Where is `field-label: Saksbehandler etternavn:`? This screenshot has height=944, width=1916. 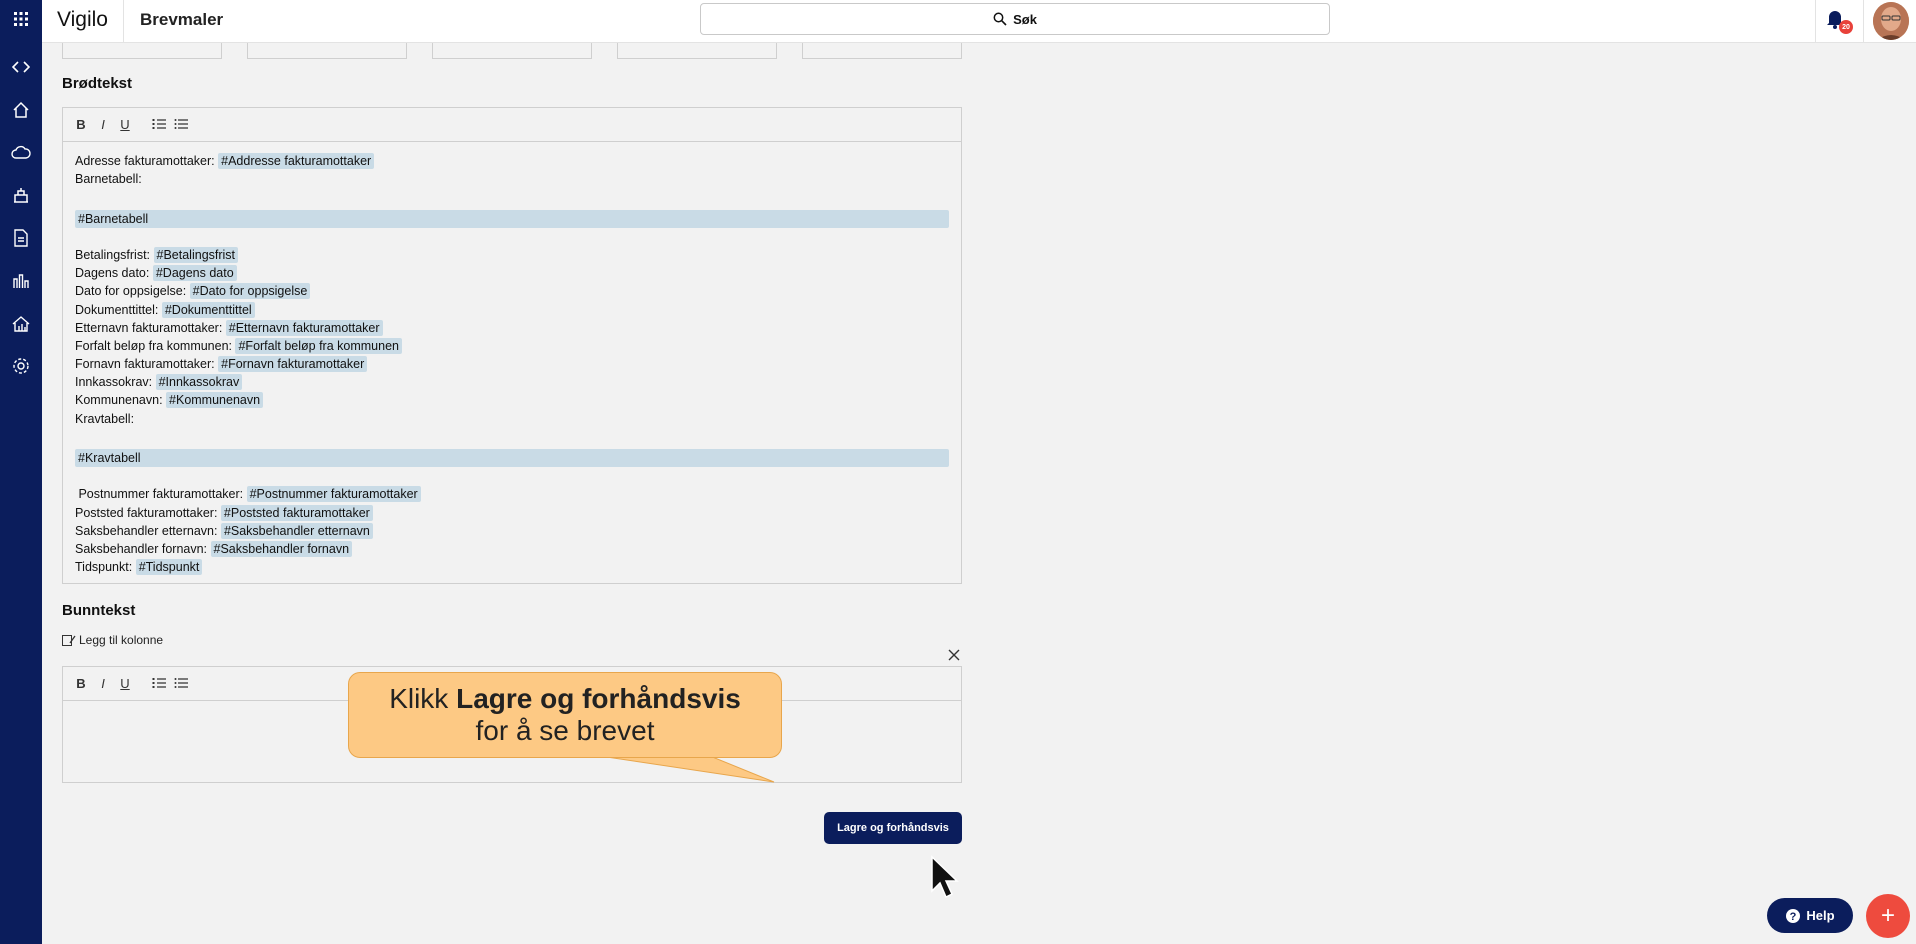 field-label: Saksbehandler etternavn: is located at coordinates (148, 530).